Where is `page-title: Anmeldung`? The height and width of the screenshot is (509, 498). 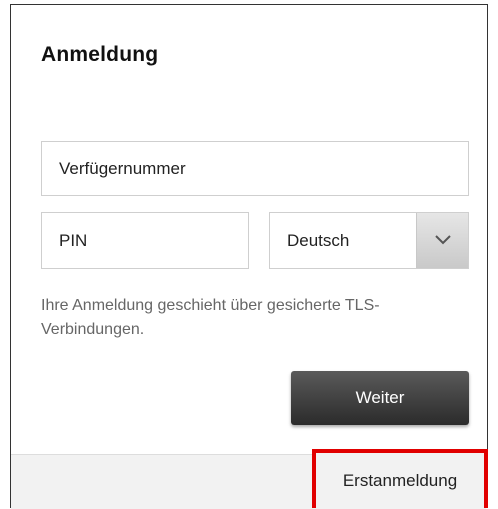 page-title: Anmeldung is located at coordinates (100, 54).